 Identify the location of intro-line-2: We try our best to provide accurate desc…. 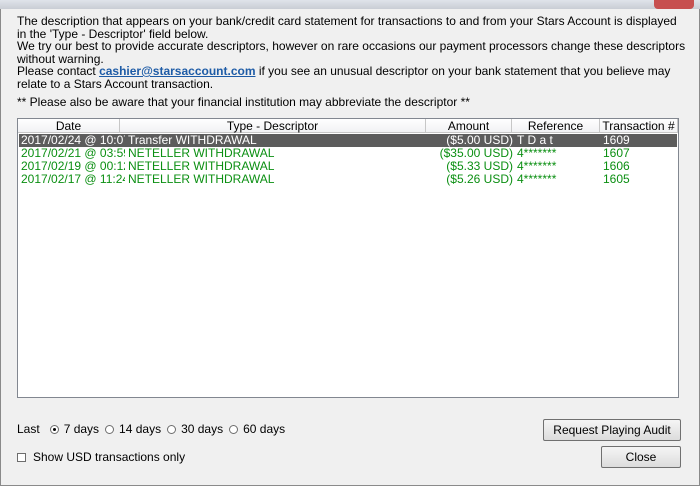
(351, 52).